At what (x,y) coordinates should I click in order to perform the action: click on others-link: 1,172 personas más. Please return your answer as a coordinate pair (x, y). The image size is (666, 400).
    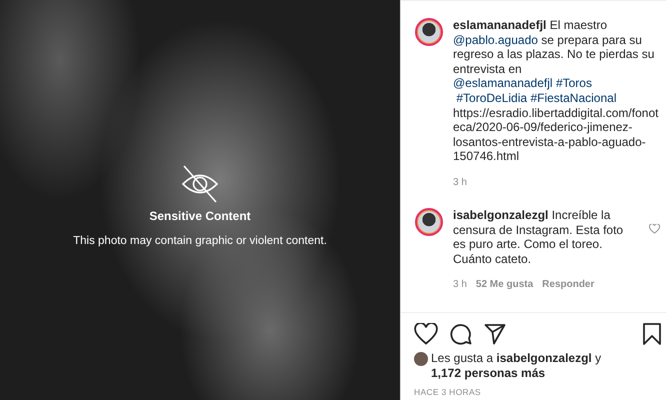
    Looking at the image, I should click on (488, 373).